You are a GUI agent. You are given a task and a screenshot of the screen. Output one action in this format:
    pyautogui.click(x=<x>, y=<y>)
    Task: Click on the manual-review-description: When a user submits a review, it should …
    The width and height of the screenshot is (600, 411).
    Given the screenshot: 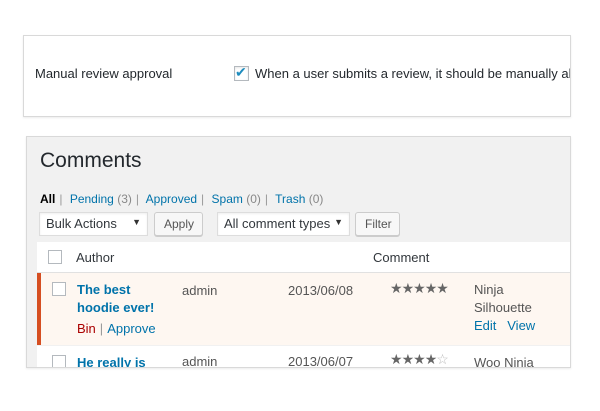 What is the action you would take?
    pyautogui.click(x=413, y=73)
    